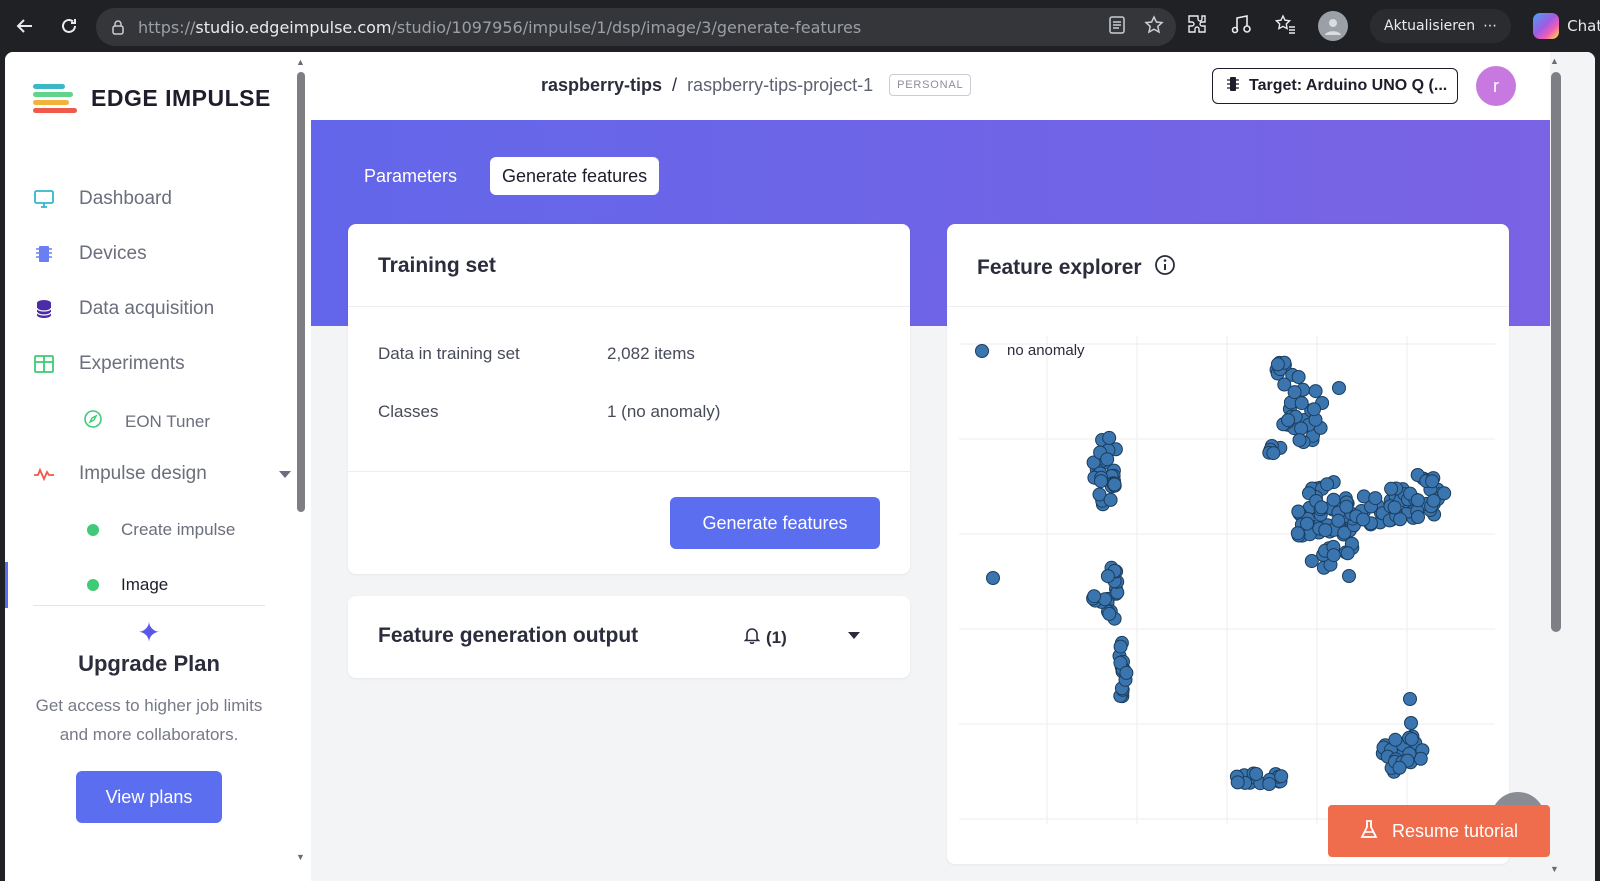 The height and width of the screenshot is (881, 1600). I want to click on feature-generation-output-card: Feature generation output (1), so click(629, 637).